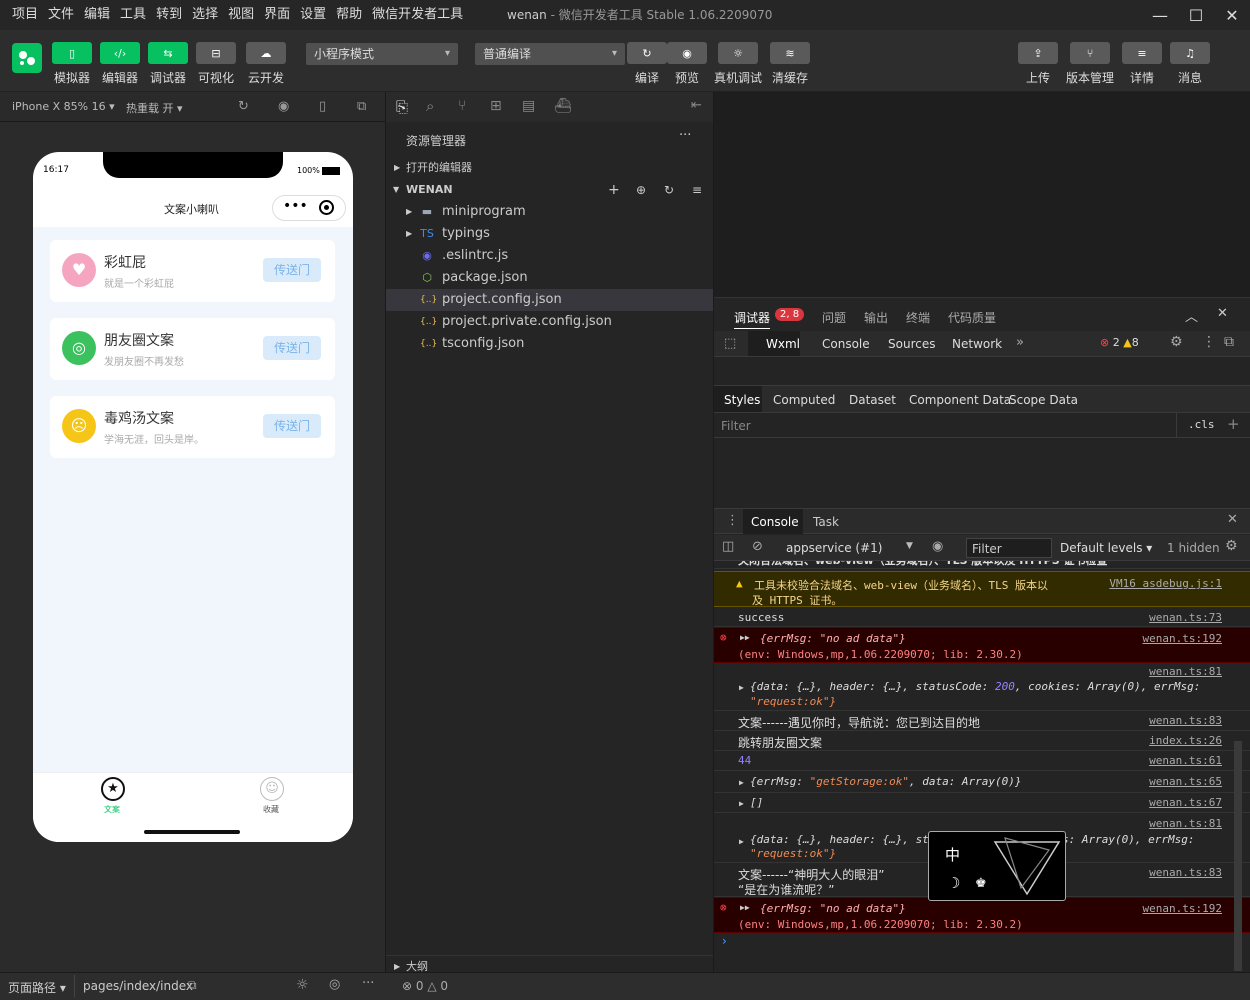  What do you see at coordinates (1201, 424) in the screenshot?
I see `cls-toggle: .cls` at bounding box center [1201, 424].